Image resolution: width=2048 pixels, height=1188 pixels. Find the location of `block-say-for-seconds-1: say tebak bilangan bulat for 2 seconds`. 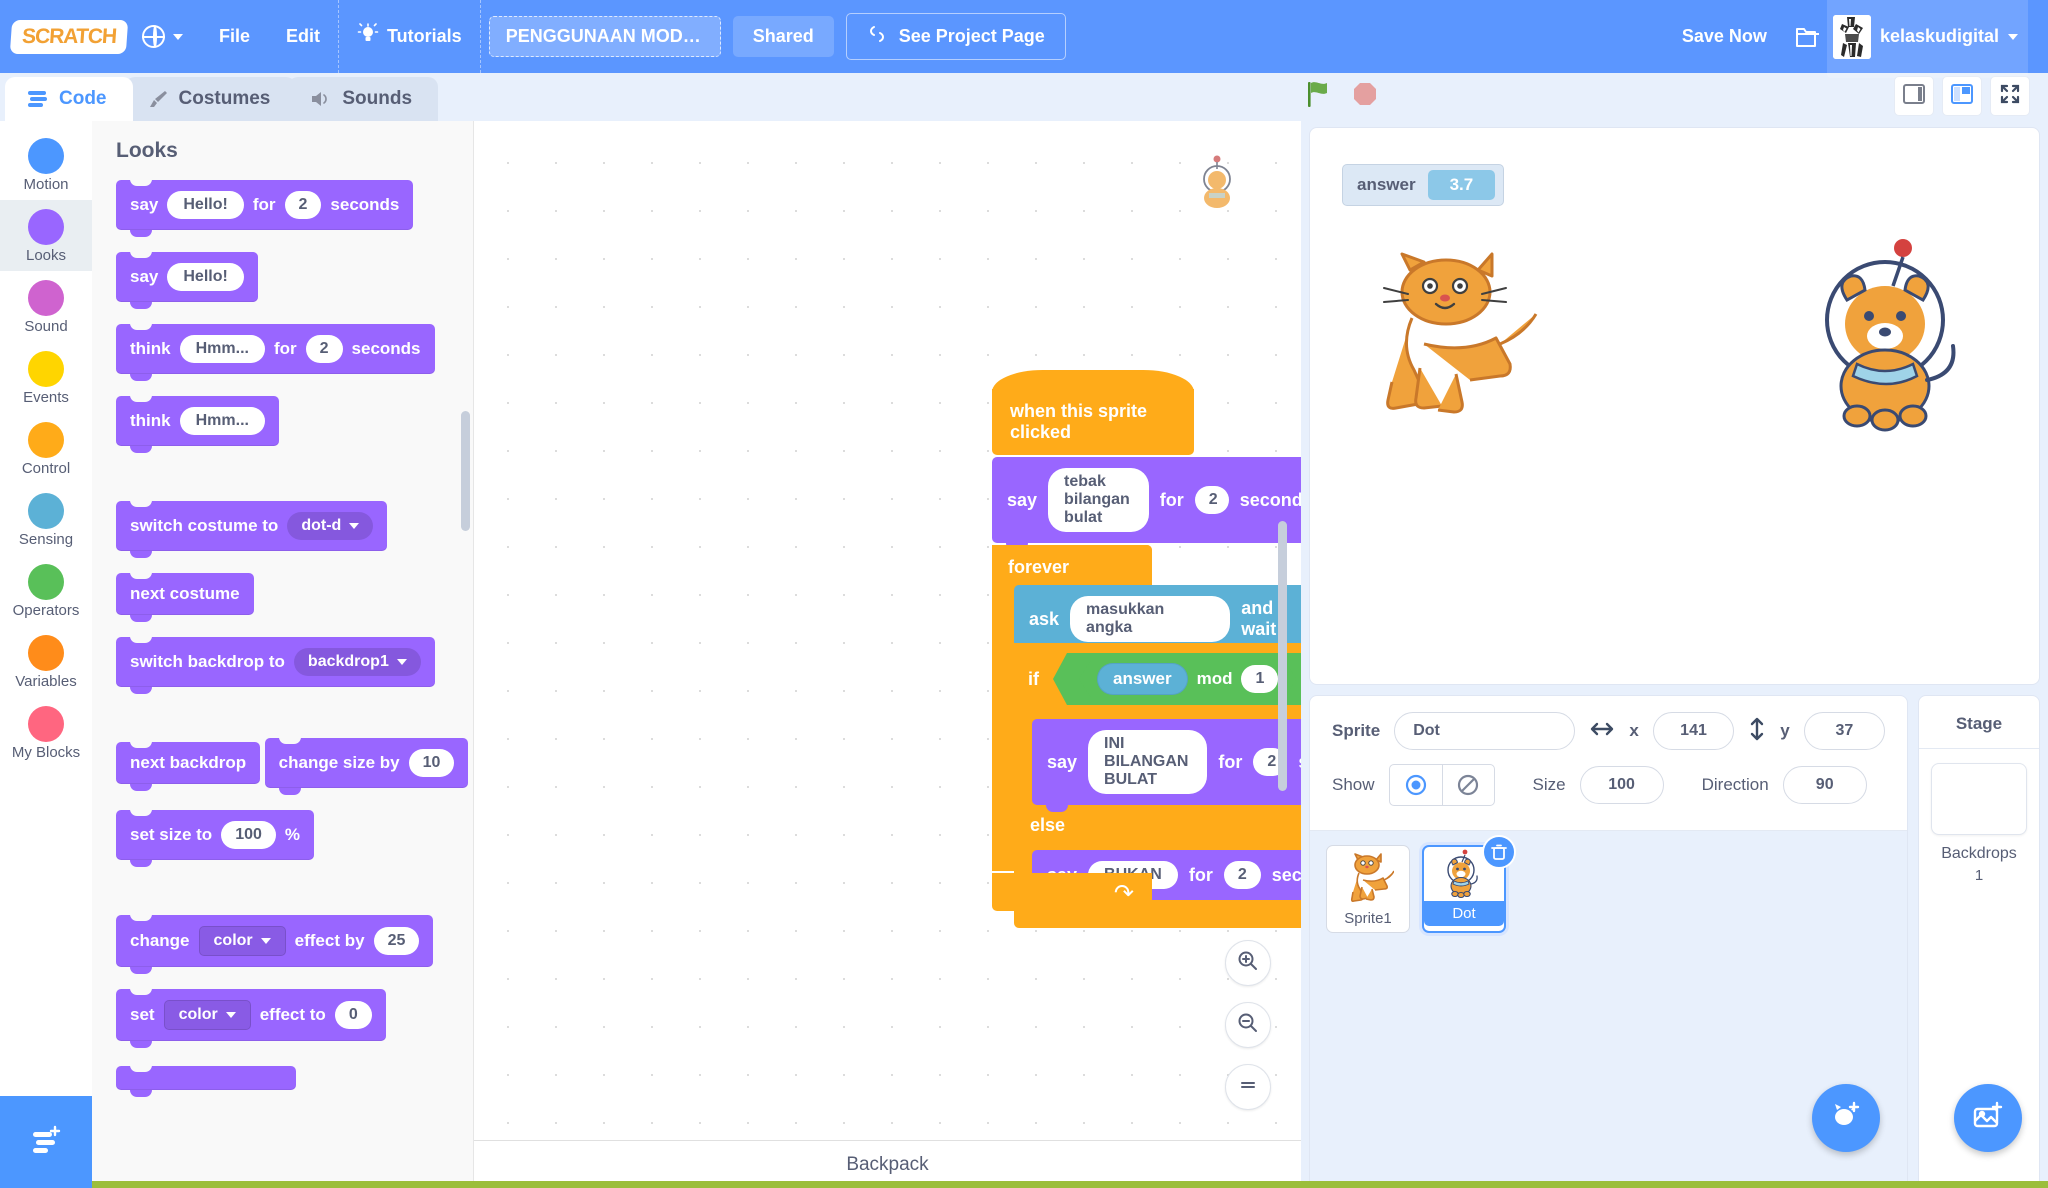

block-say-for-seconds-1: say tebak bilangan bulat for 2 seconds is located at coordinates (1146, 503).